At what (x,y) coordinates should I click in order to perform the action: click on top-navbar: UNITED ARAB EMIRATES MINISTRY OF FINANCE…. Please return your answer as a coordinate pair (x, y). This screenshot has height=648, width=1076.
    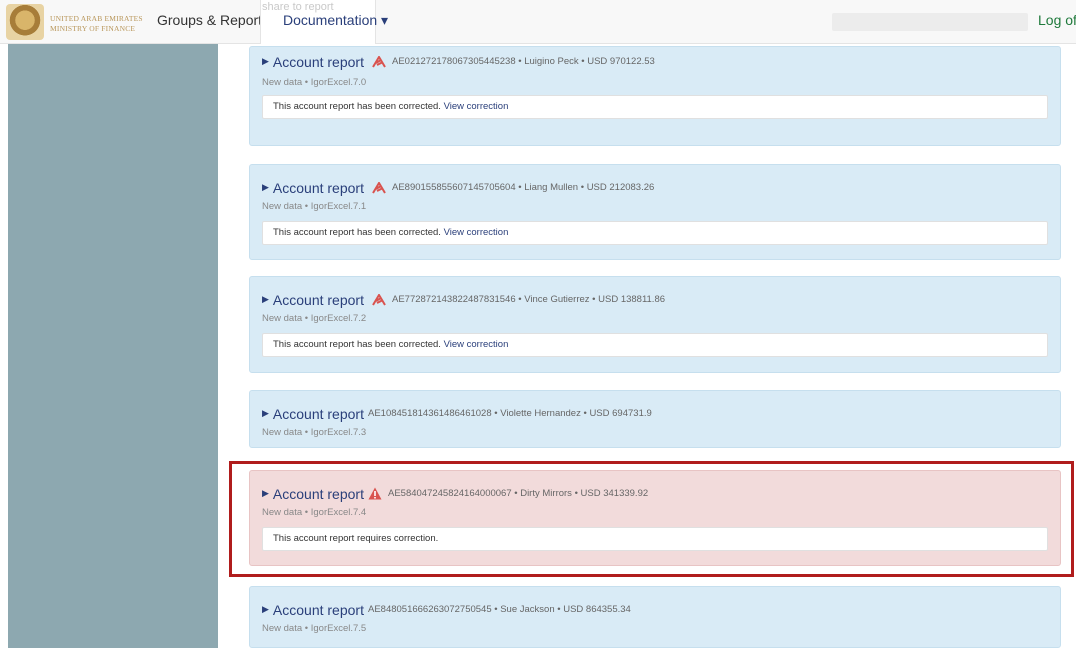
    Looking at the image, I should click on (538, 22).